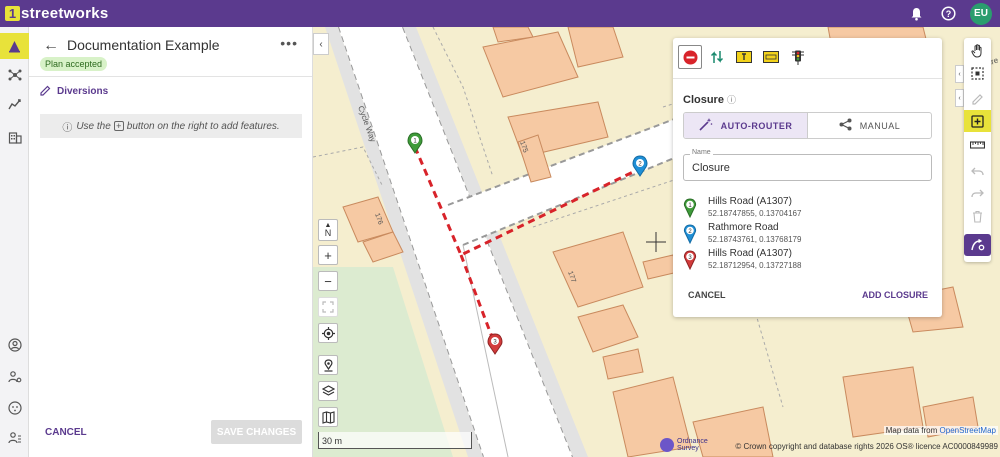 Image resolution: width=1000 pixels, height=457 pixels. I want to click on os-logo: Ordnance Survey, so click(684, 445).